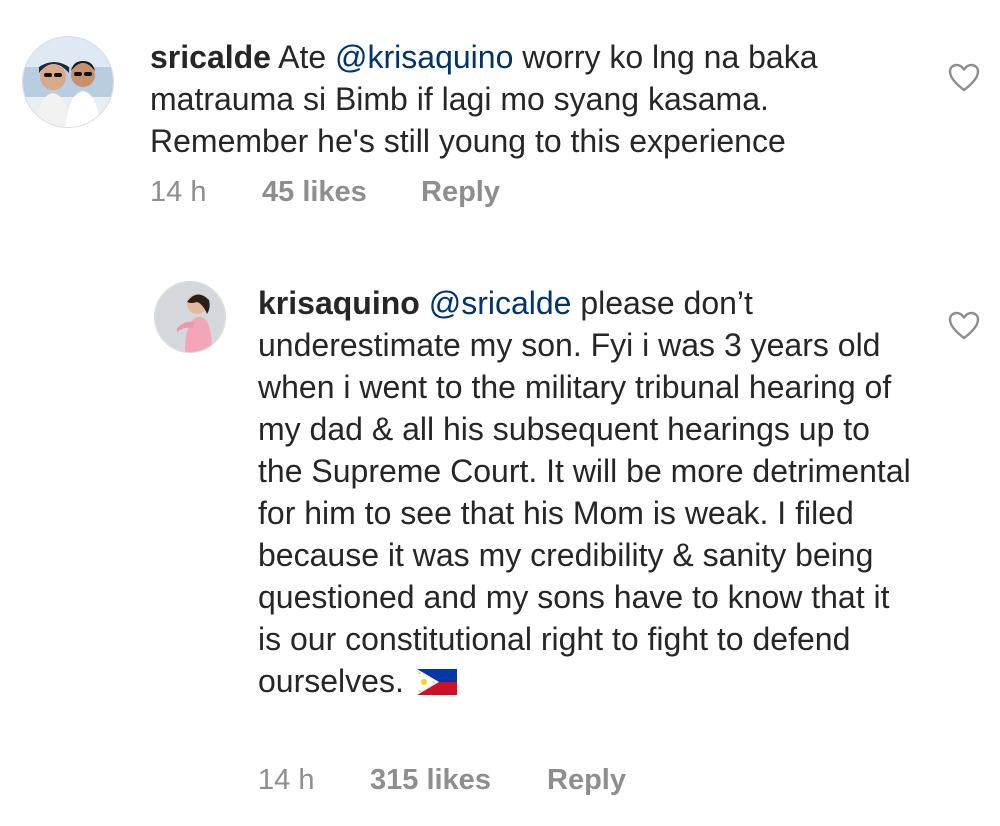 This screenshot has width=1000, height=826. What do you see at coordinates (339, 303) in the screenshot?
I see `comment-username: krisaquino` at bounding box center [339, 303].